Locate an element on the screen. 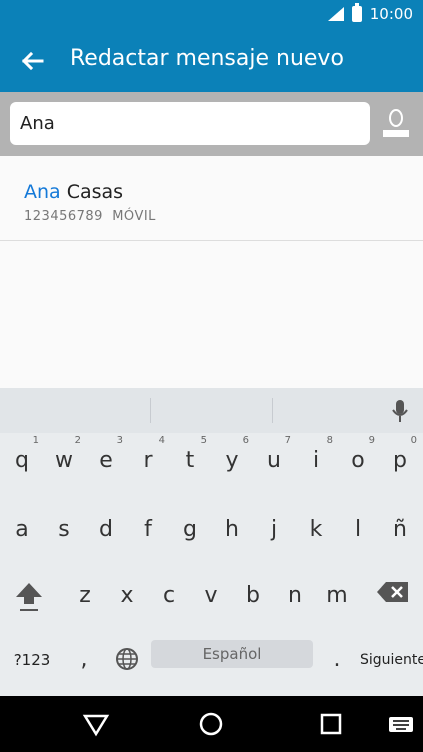 The width and height of the screenshot is (423, 752). key-d: d is located at coordinates (106, 530).